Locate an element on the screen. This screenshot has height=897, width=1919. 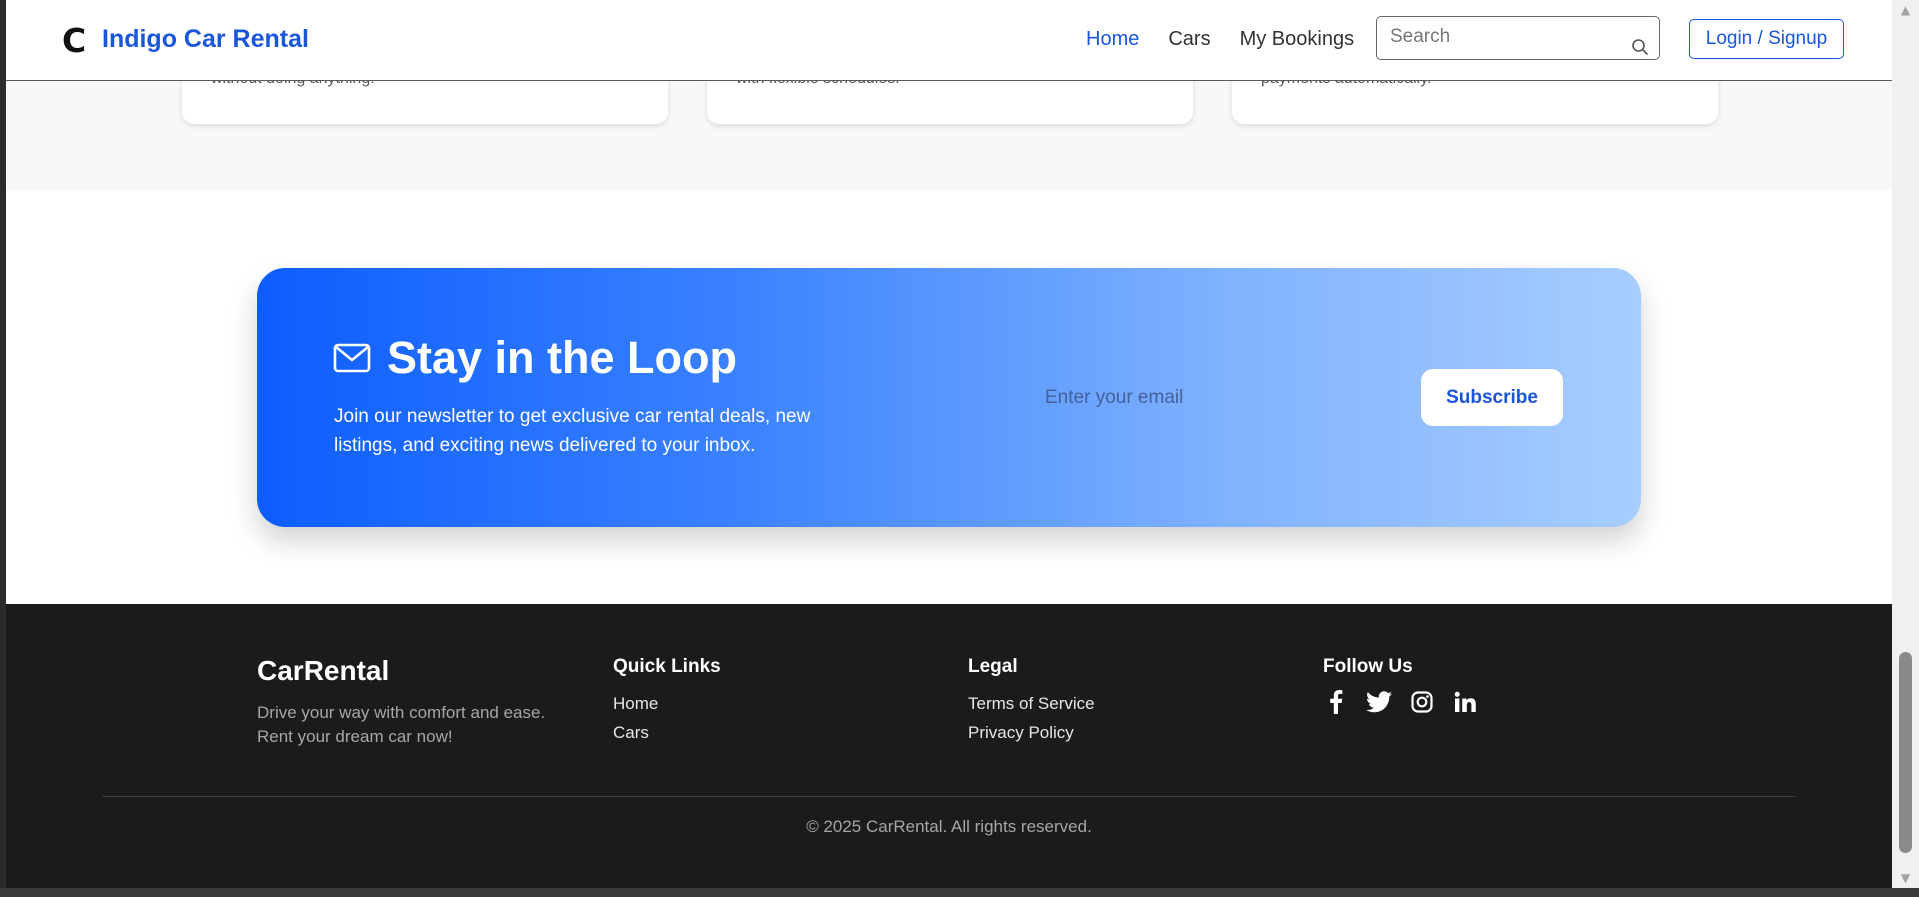
social-links is located at coordinates (1400, 702).